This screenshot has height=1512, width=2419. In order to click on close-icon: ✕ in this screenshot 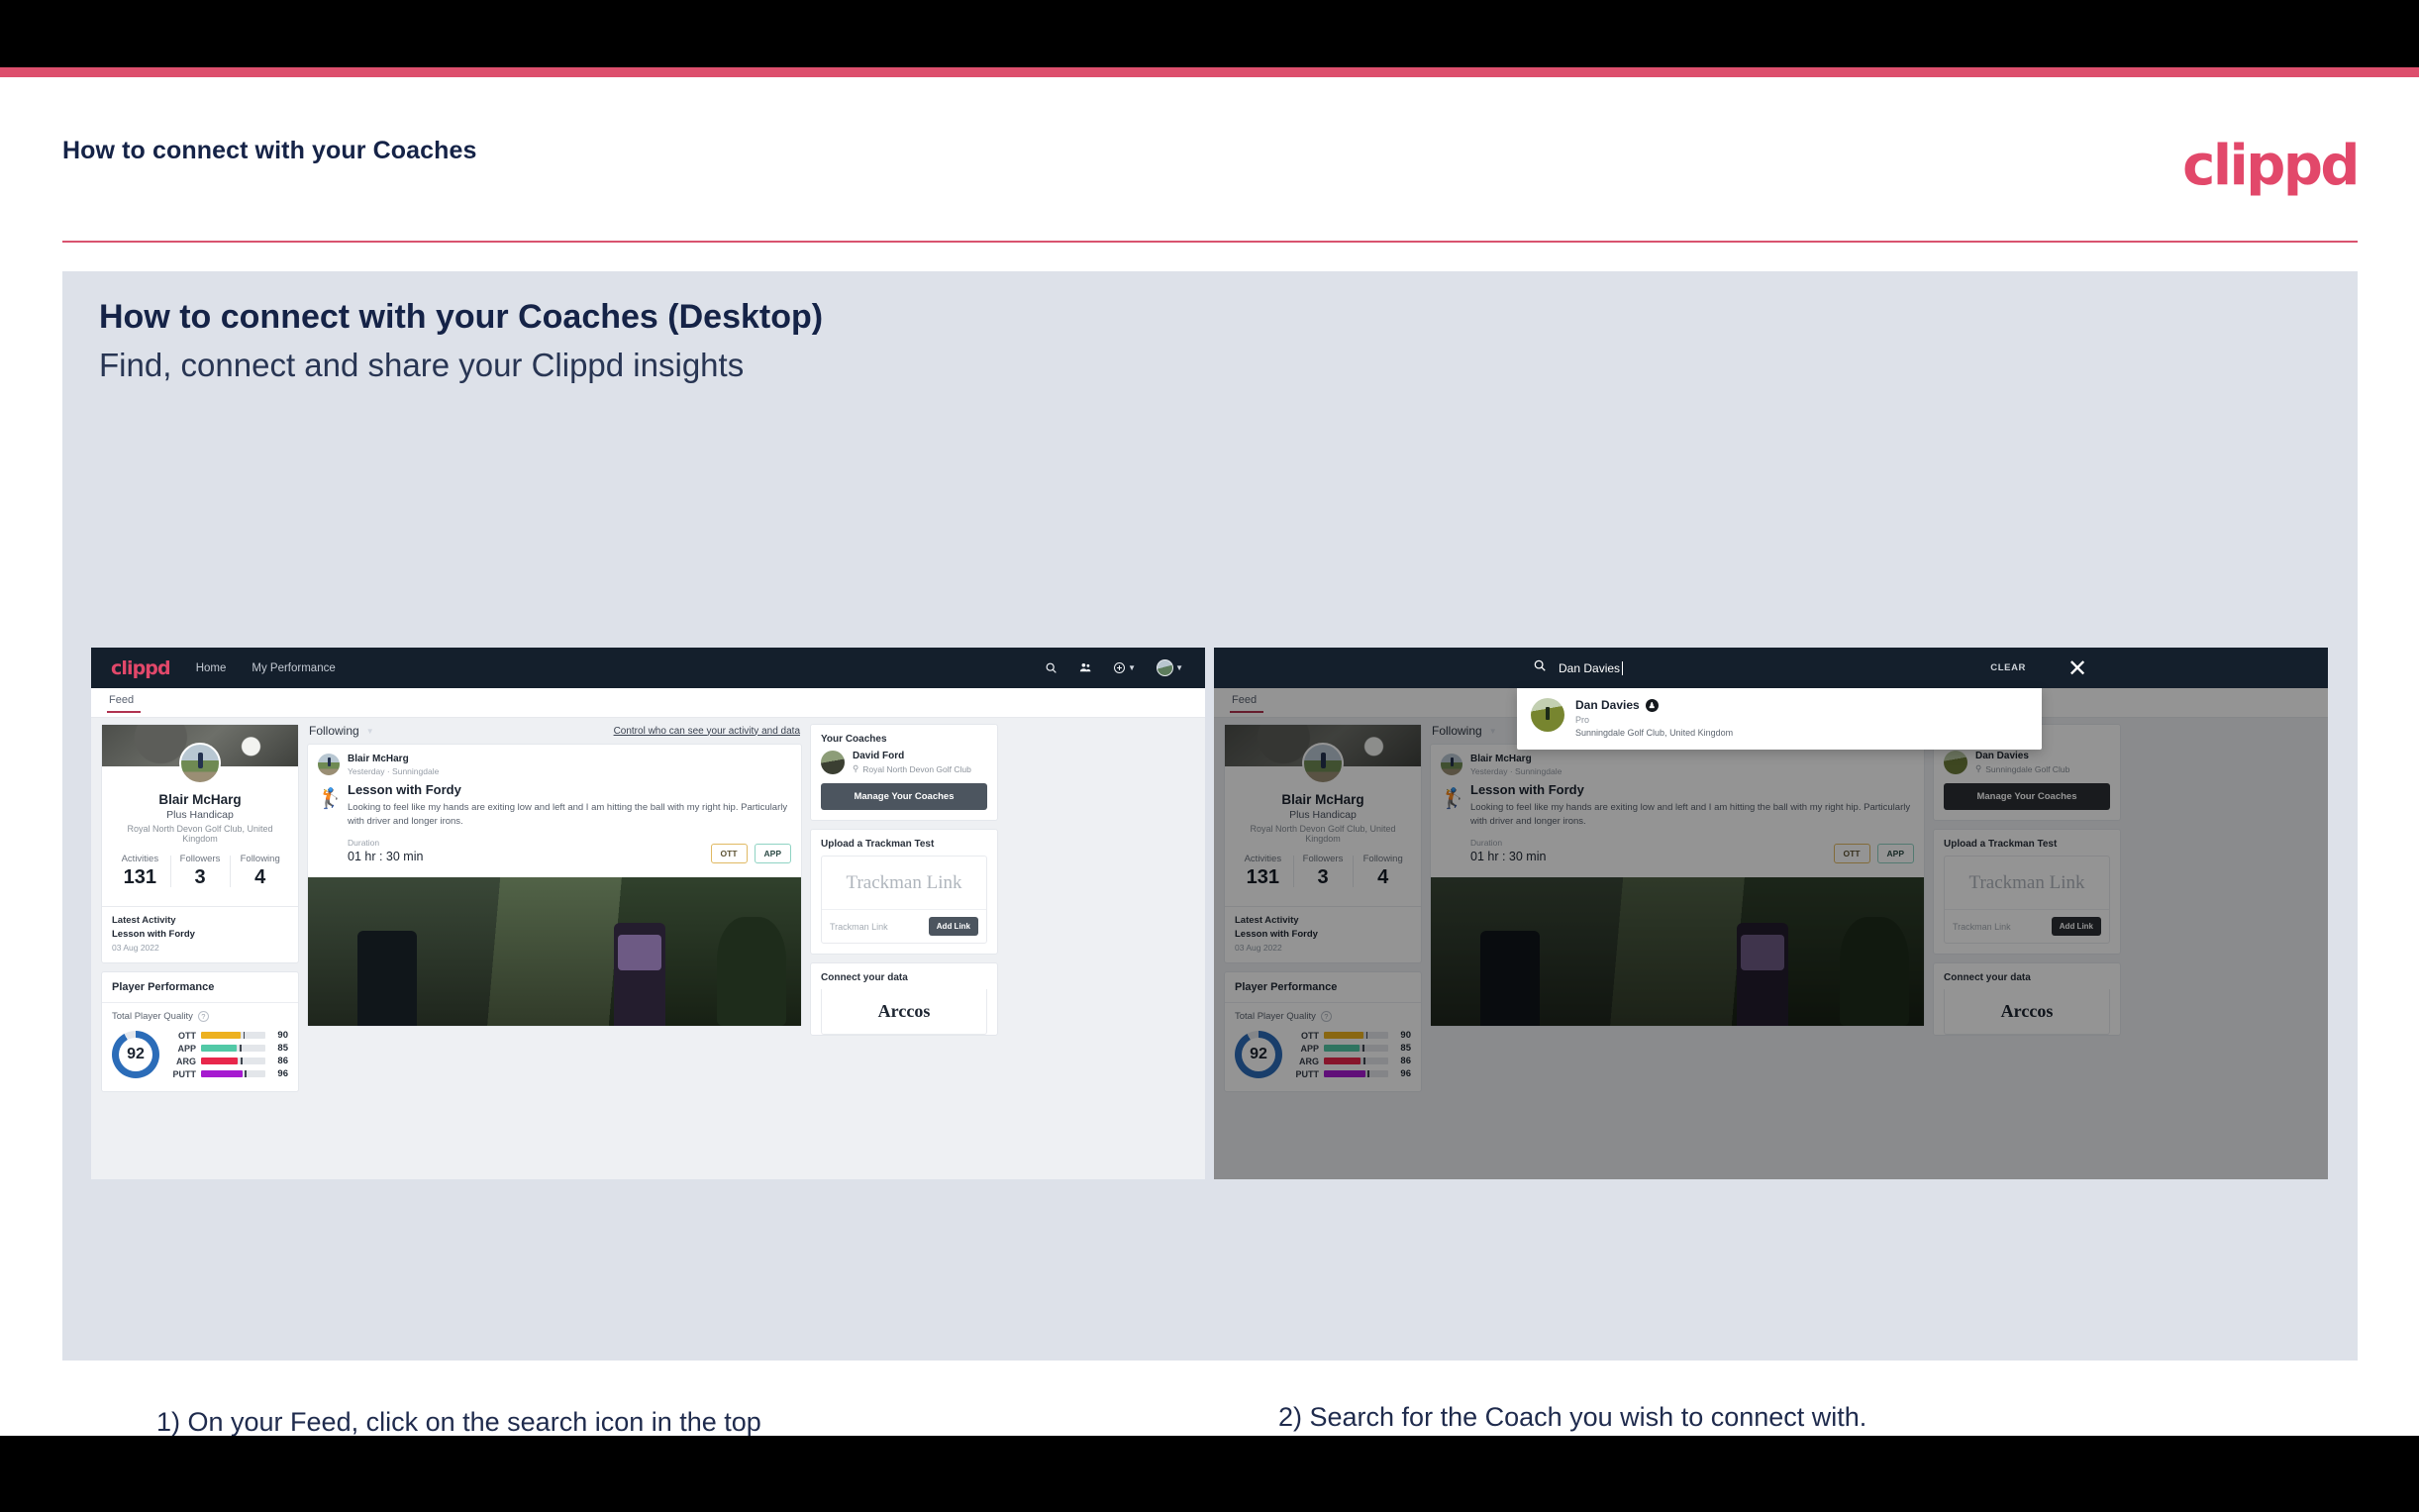, I will do `click(2077, 668)`.